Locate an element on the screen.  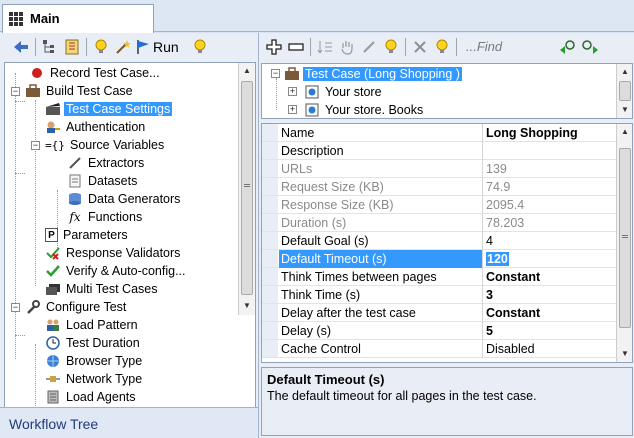
property-grid-scrollbar: ▲ ▼ is located at coordinates (624, 243).